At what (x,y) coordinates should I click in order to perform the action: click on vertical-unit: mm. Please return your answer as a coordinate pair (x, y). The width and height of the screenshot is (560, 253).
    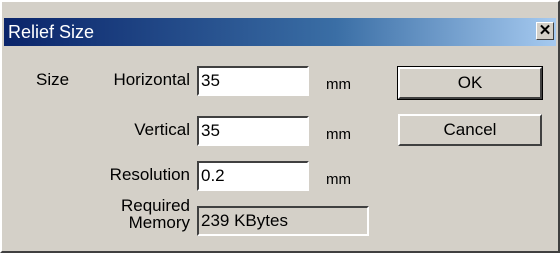
    Looking at the image, I should click on (338, 134).